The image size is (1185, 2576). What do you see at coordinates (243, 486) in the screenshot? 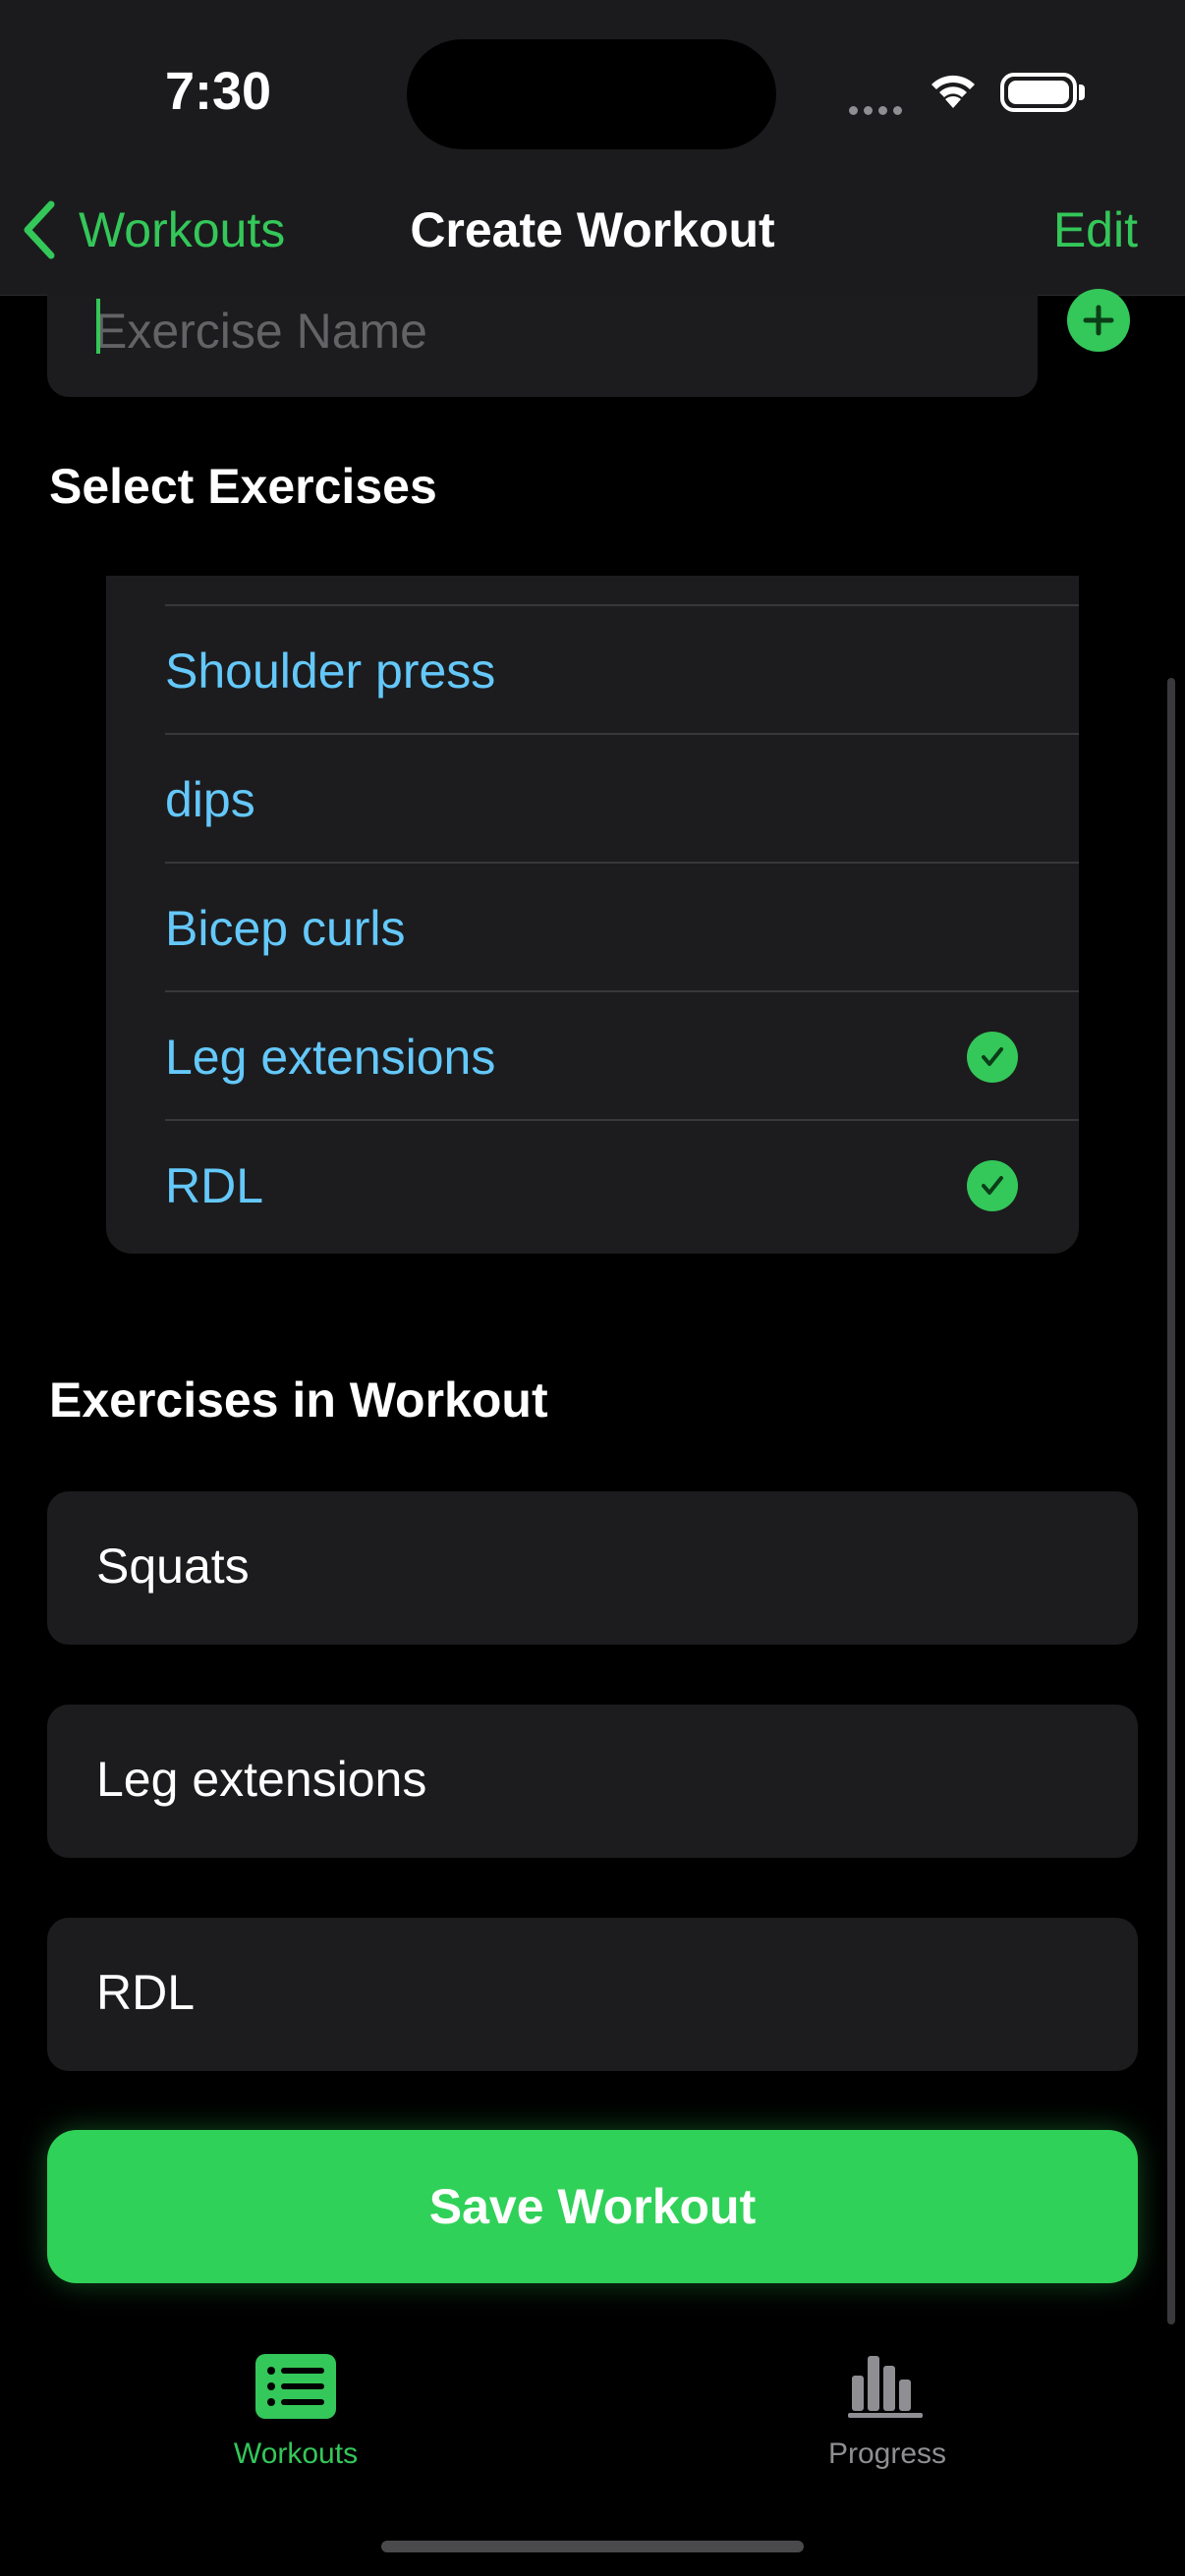
I see `select-exercises-title: Select Exercises` at bounding box center [243, 486].